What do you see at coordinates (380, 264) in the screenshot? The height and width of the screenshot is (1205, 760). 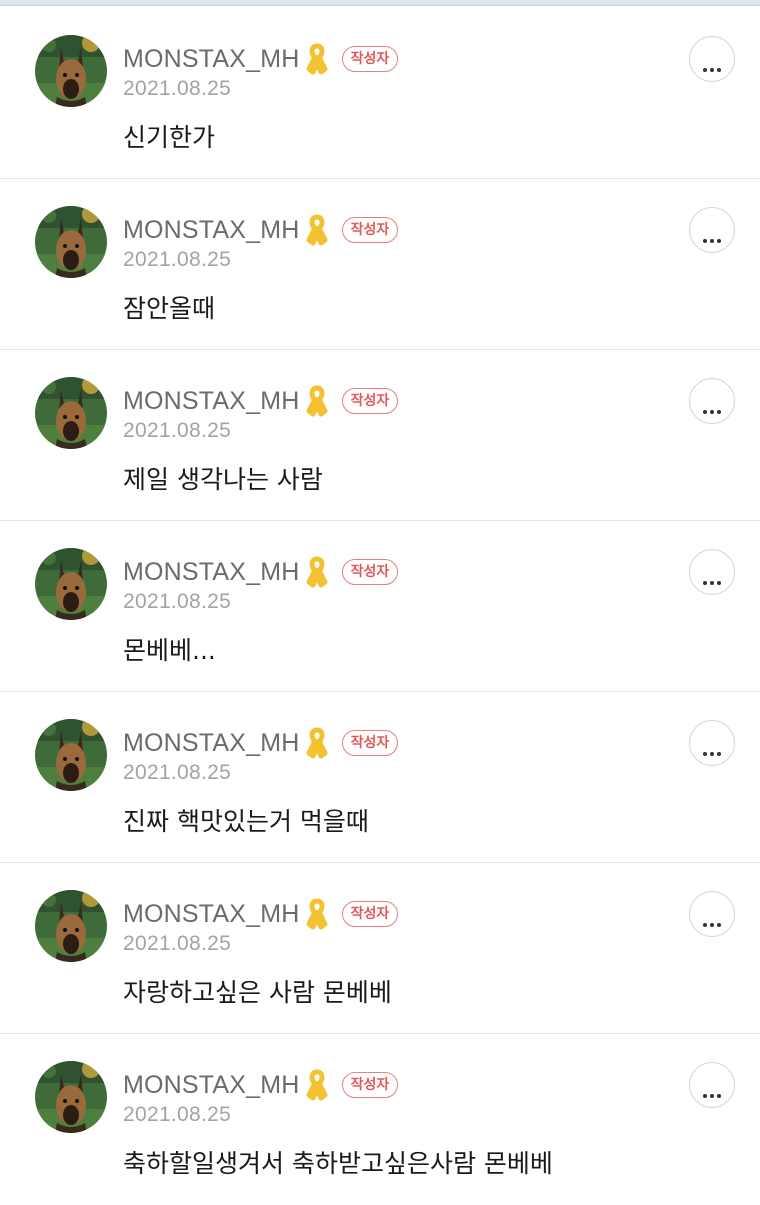 I see `comment-item: MONSTAX_MH 작성자 2021.08.25 잠안올때` at bounding box center [380, 264].